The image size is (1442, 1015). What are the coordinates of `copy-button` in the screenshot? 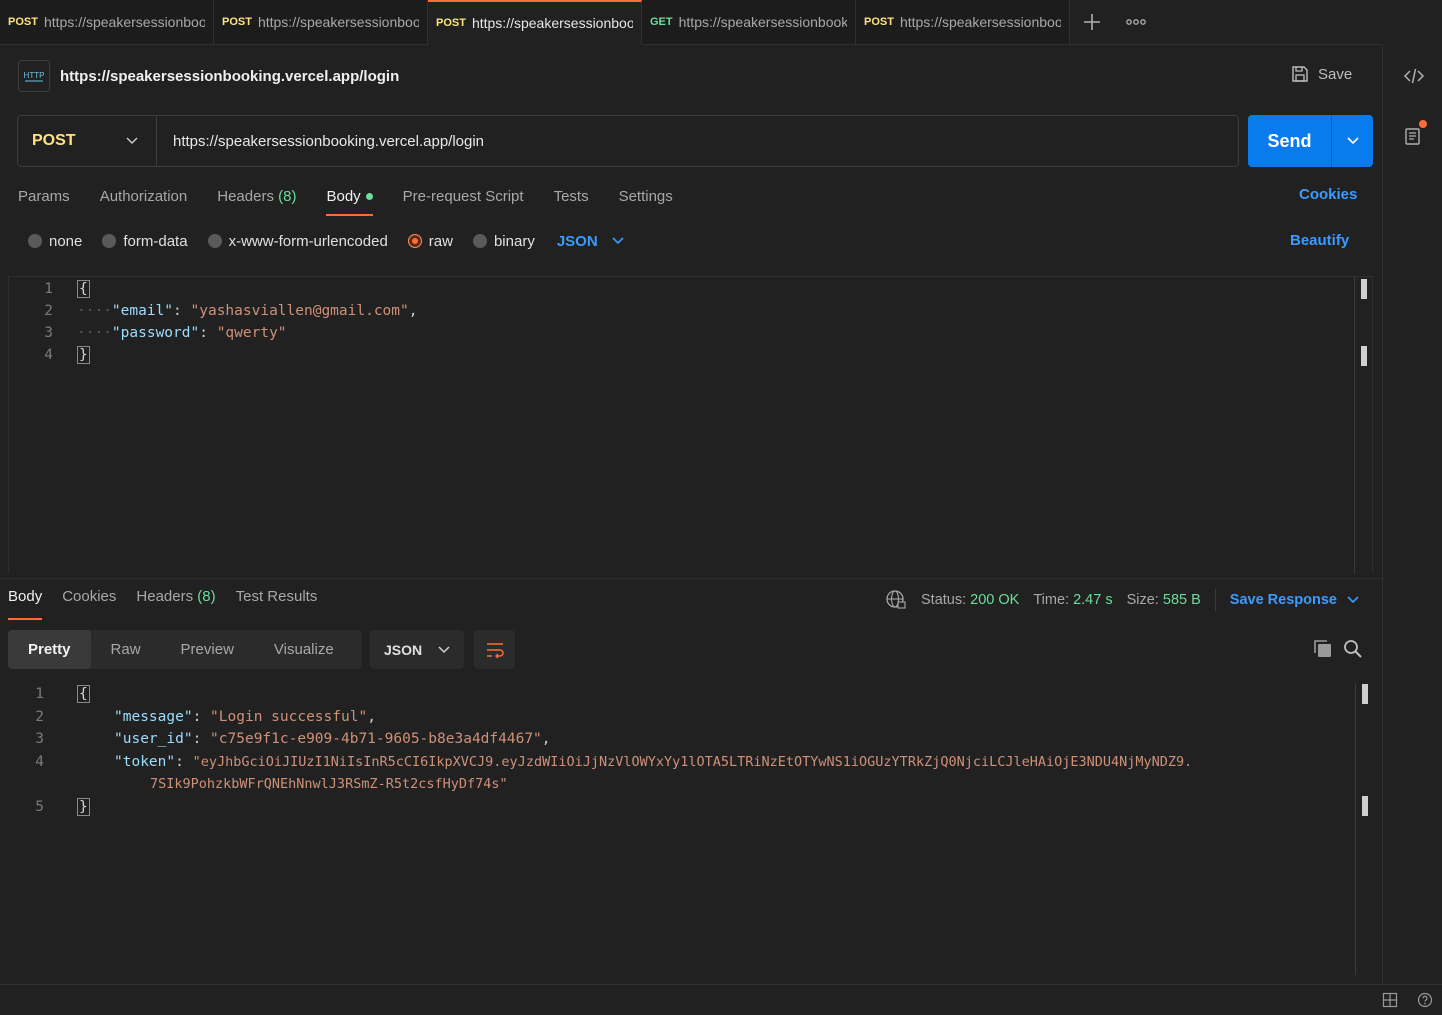 It's located at (1323, 649).